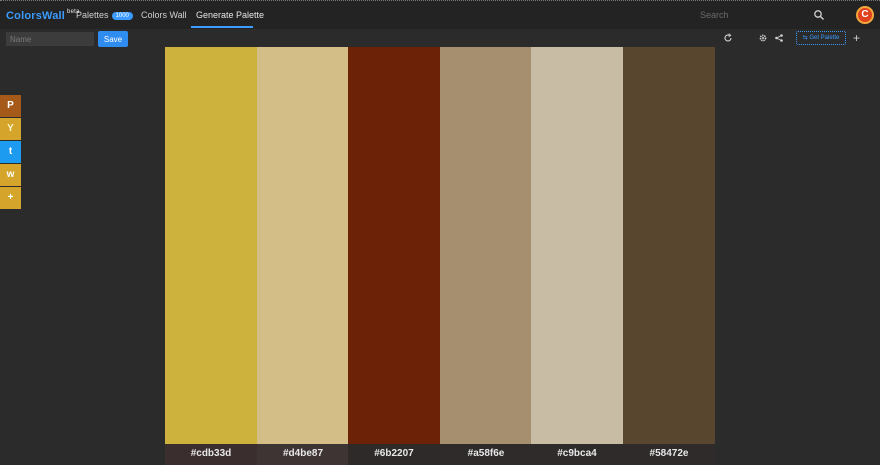 This screenshot has height=465, width=880. Describe the element at coordinates (669, 454) in the screenshot. I see `hex-label: #58472e` at that location.